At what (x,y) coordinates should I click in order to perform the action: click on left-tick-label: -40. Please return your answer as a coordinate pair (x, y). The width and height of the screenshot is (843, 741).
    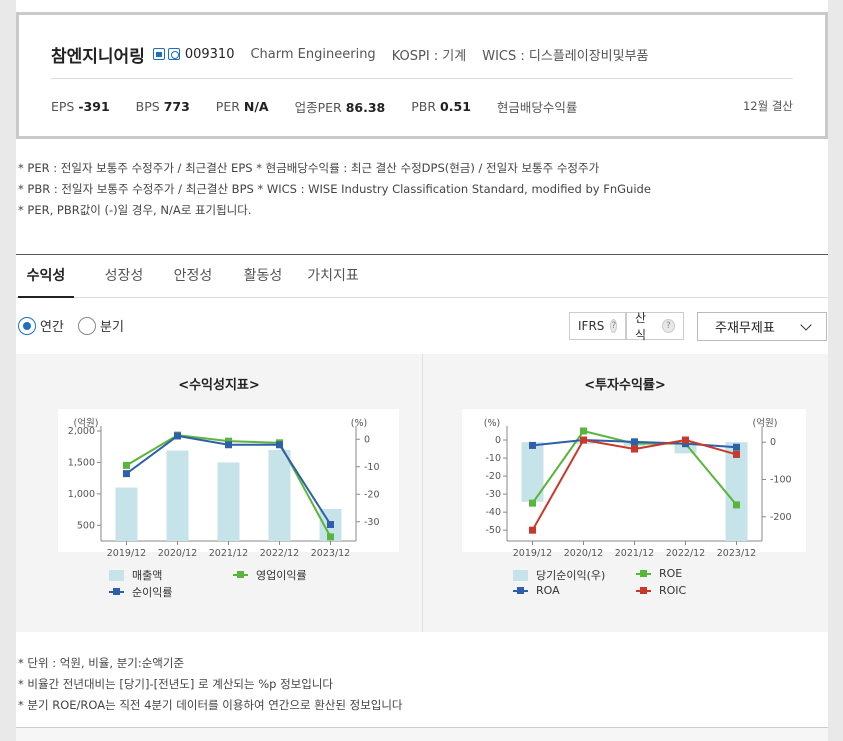
    Looking at the image, I should click on (493, 512).